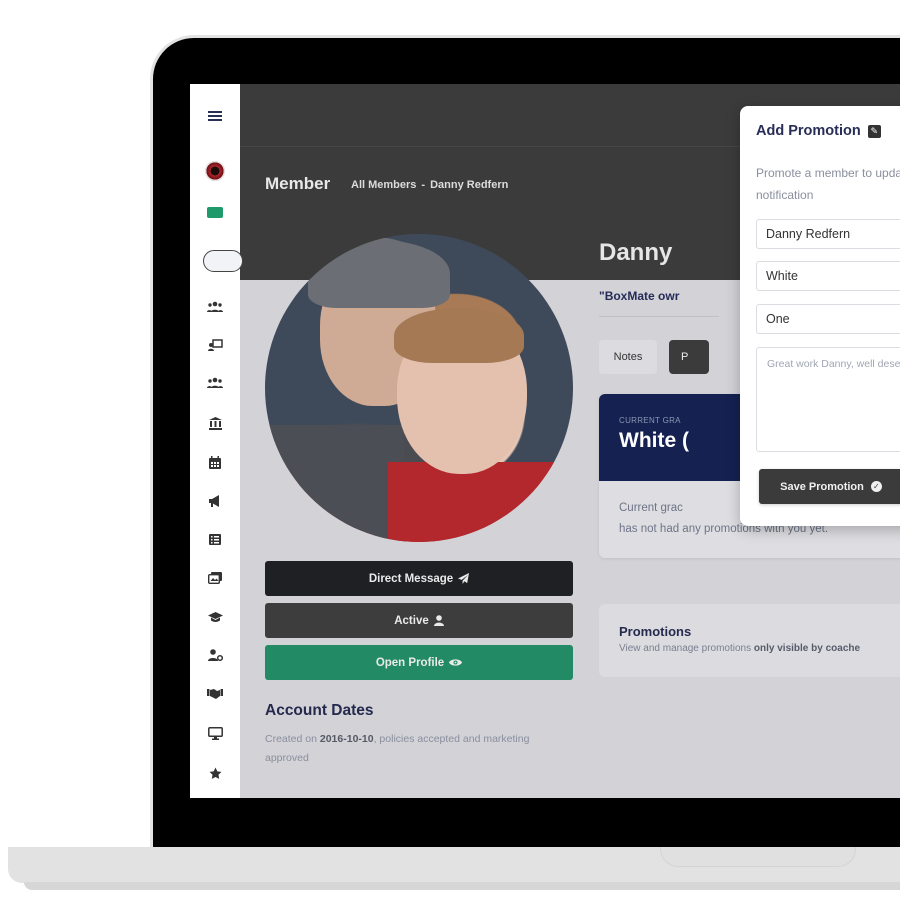 This screenshot has height=900, width=900. What do you see at coordinates (659, 316) in the screenshot?
I see `divider` at bounding box center [659, 316].